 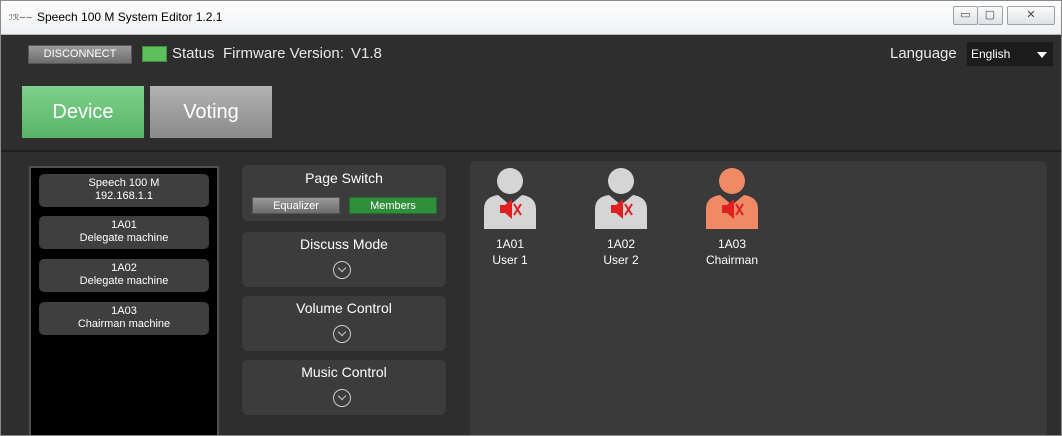 What do you see at coordinates (344, 308) in the screenshot?
I see `volume-control-title: Volume Control` at bounding box center [344, 308].